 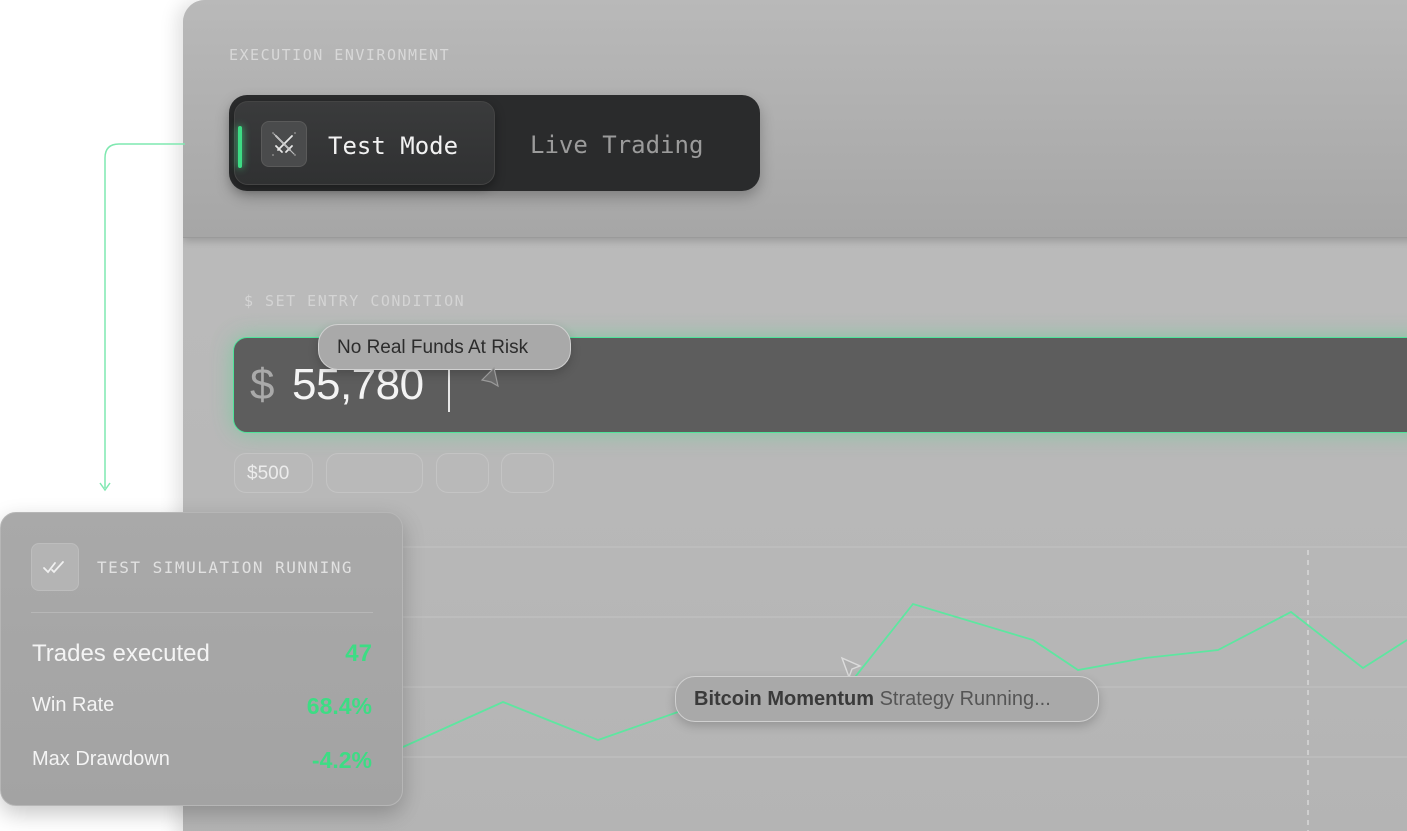 What do you see at coordinates (355, 301) in the screenshot?
I see `set-entry-condition-label: $ SET ENTRY CONDITION` at bounding box center [355, 301].